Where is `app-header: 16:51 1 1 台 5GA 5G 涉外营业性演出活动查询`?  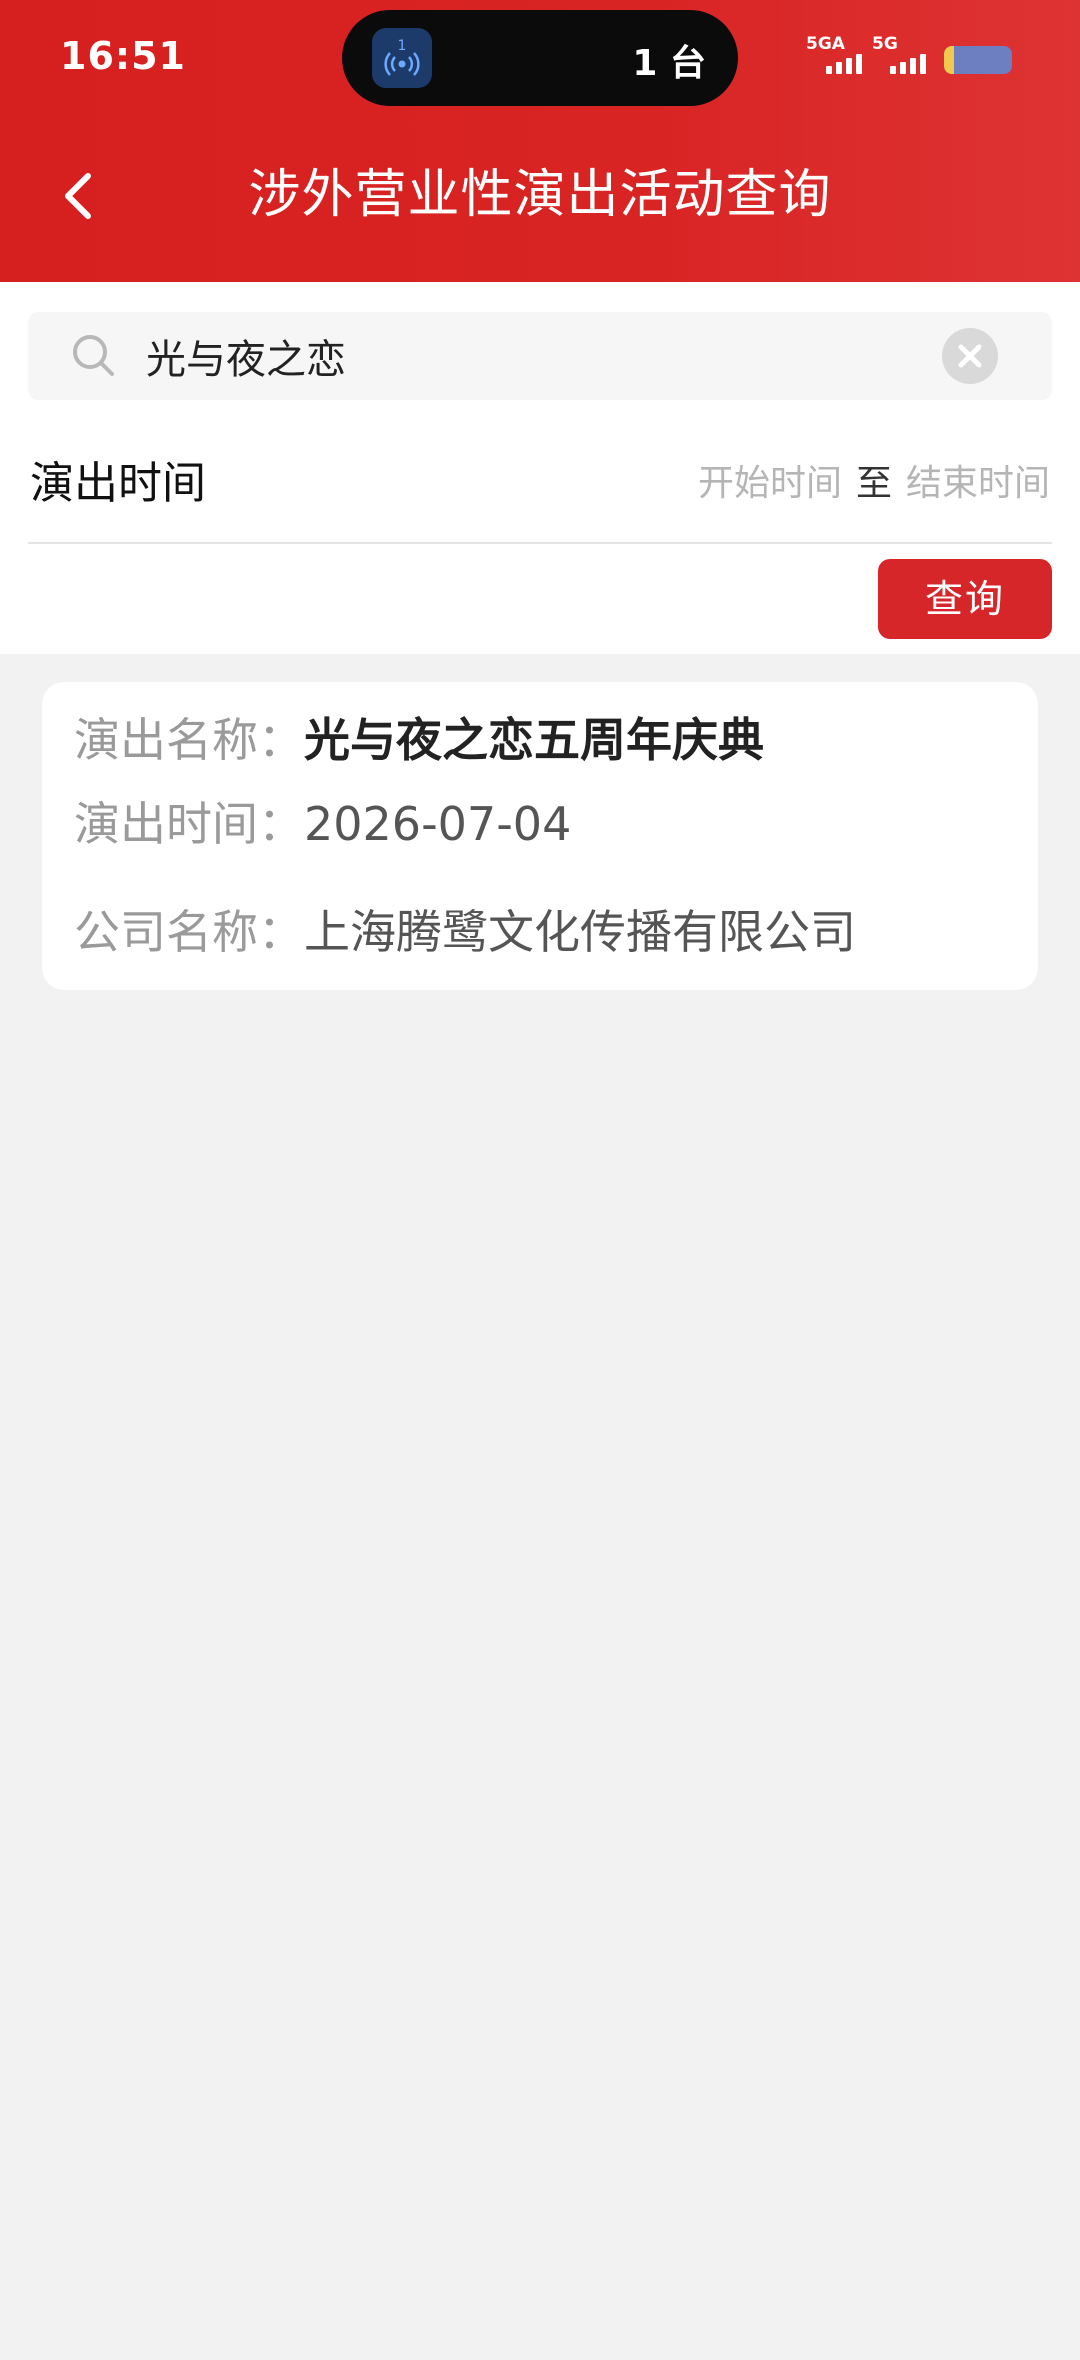
app-header: 16:51 1 1 台 5GA 5G 涉外营业性演出活动查询 is located at coordinates (540, 141).